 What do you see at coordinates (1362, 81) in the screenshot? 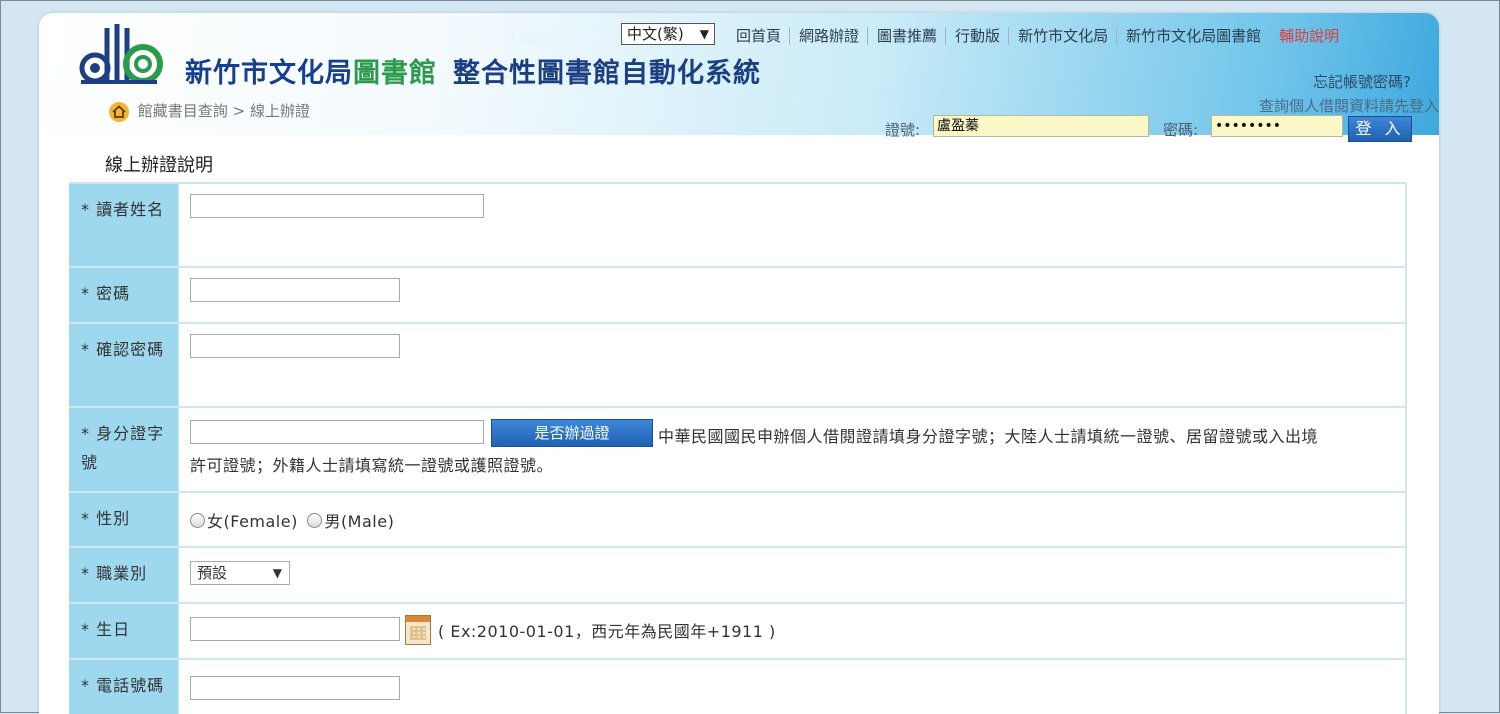
I see `forgot-password-link: 忘記帳號密碼?` at bounding box center [1362, 81].